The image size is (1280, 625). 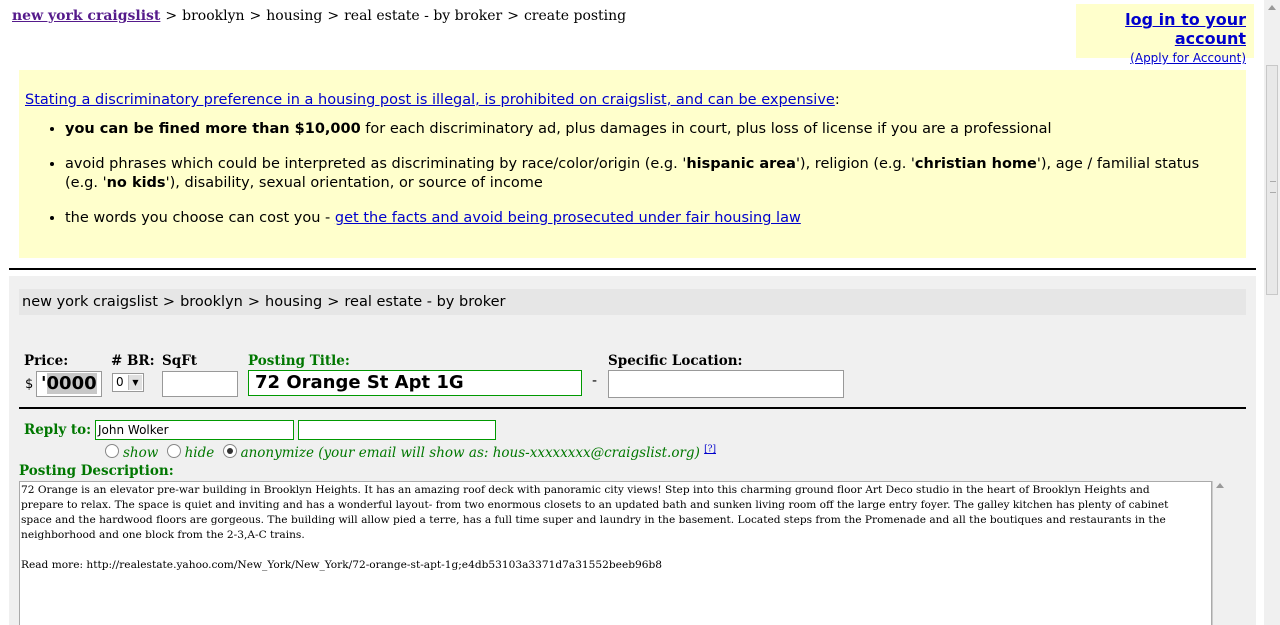 What do you see at coordinates (1161, 58) in the screenshot?
I see `apply-account-link: (Apply for Account)` at bounding box center [1161, 58].